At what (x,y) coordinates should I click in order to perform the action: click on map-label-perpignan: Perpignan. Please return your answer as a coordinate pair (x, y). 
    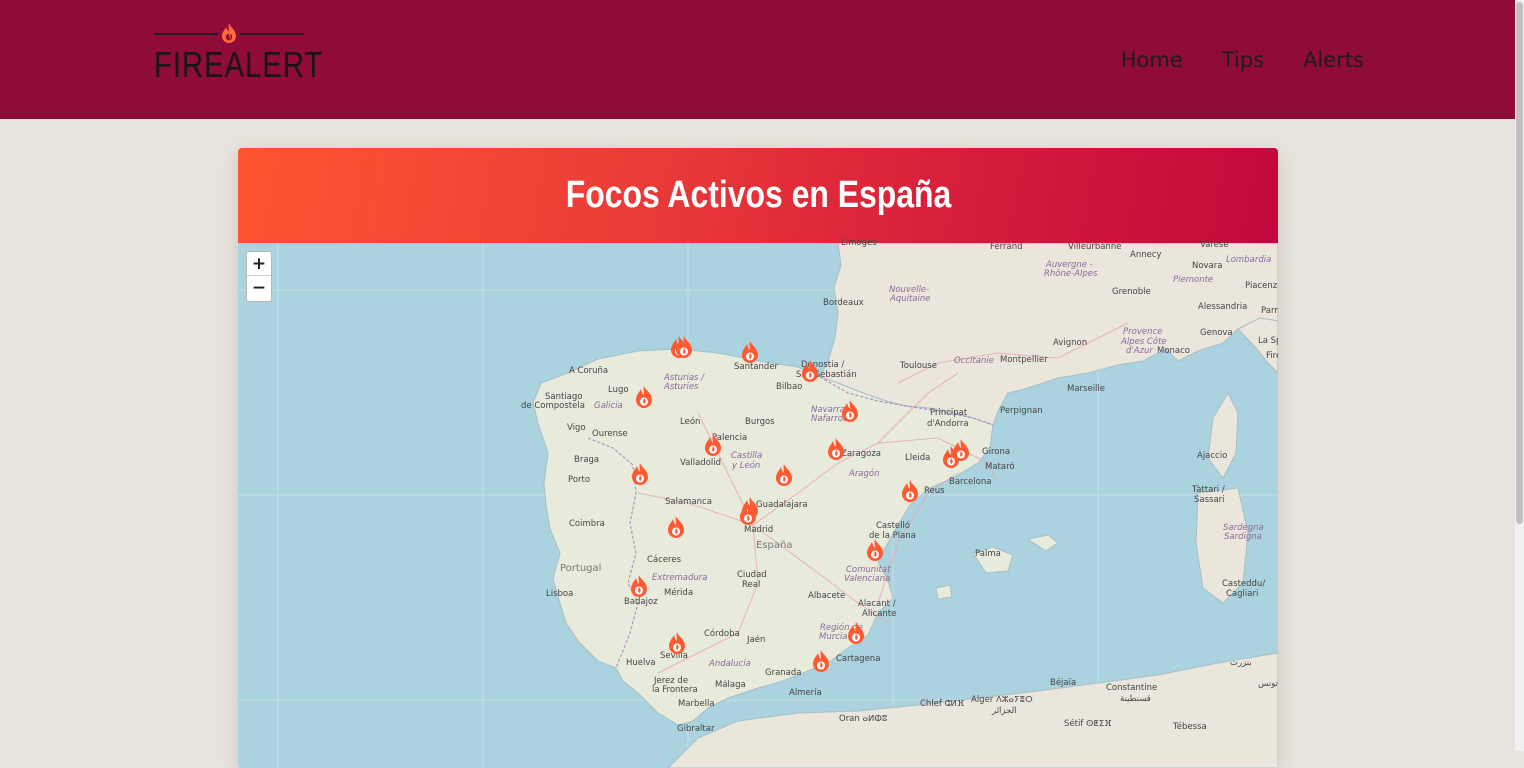
    Looking at the image, I should click on (1021, 411).